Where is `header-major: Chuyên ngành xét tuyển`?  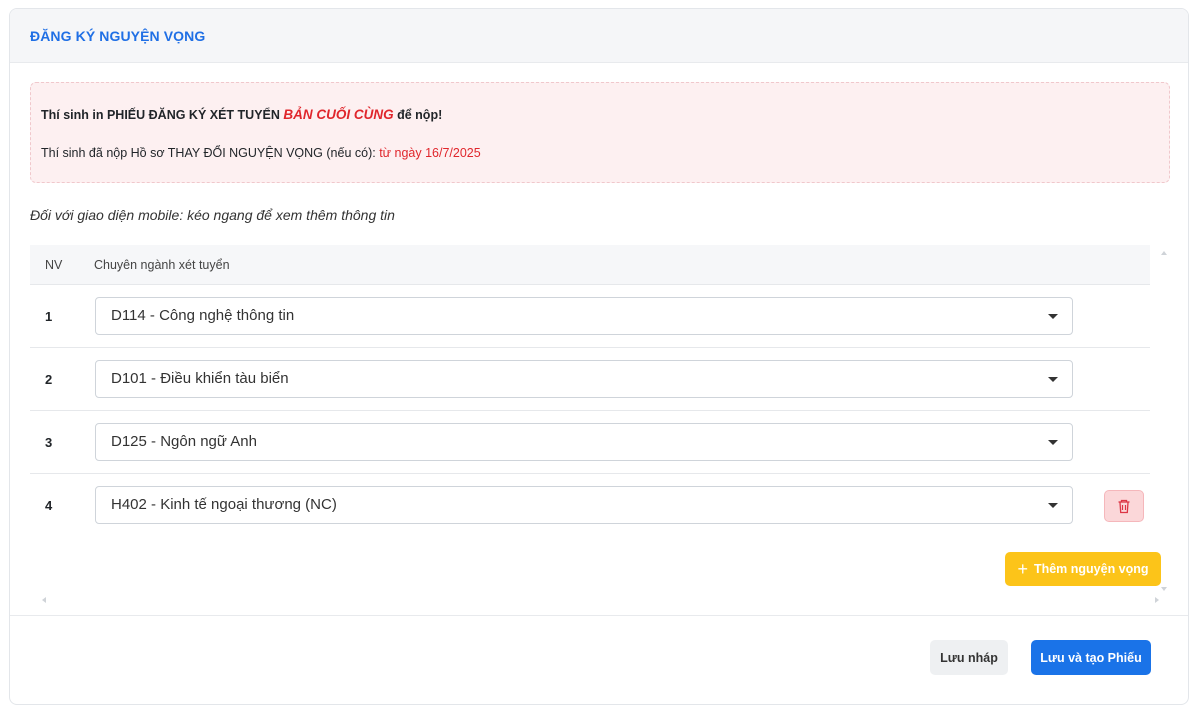
header-major: Chuyên ngành xét tuyển is located at coordinates (162, 265).